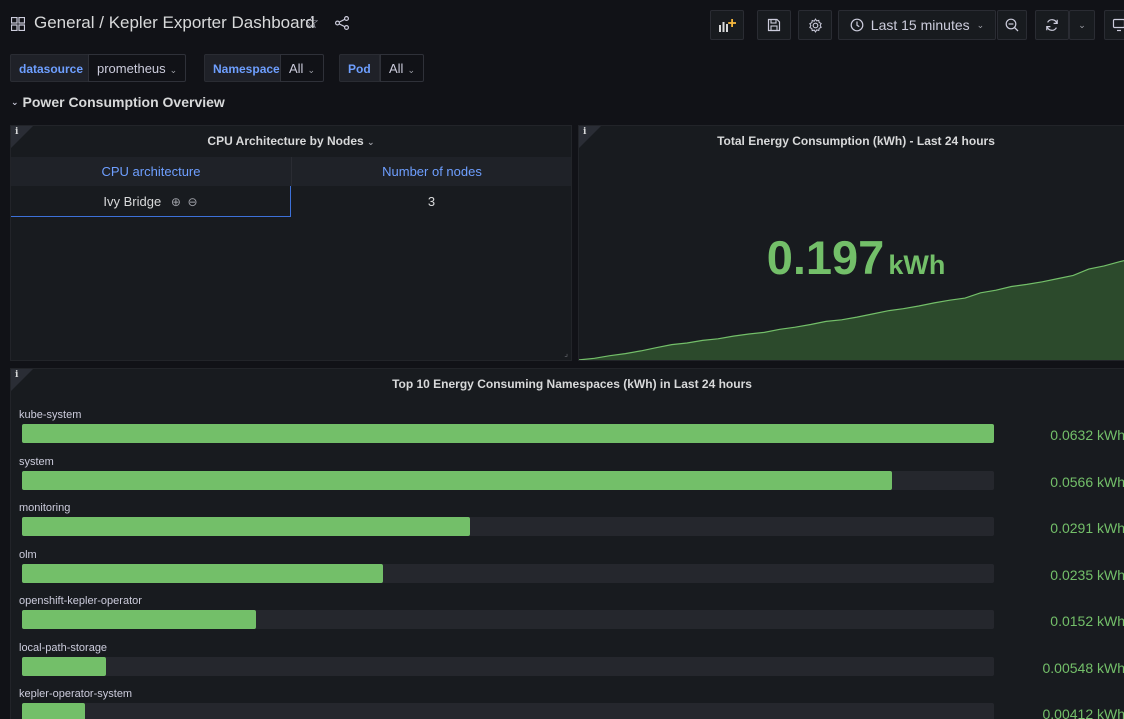 This screenshot has height=719, width=1124. What do you see at coordinates (1083, 667) in the screenshot?
I see `bar-value: 0.00548 kWh` at bounding box center [1083, 667].